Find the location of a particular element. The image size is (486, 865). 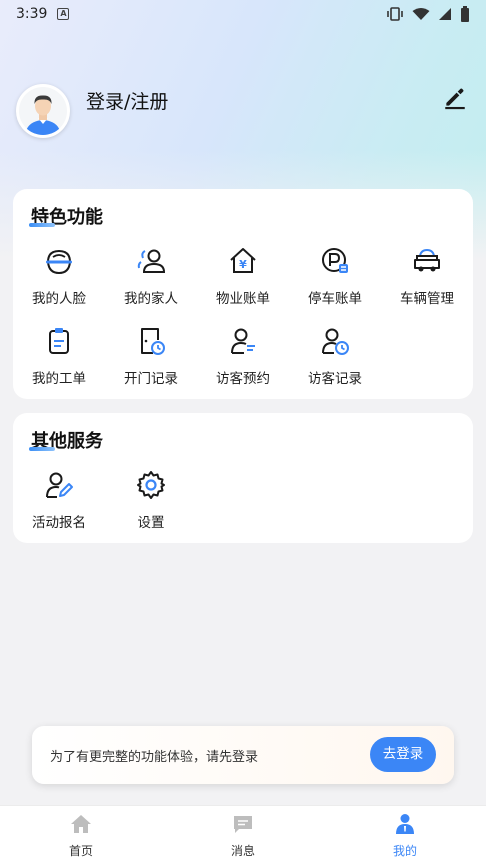

go-login-button: 去登录 is located at coordinates (403, 754).